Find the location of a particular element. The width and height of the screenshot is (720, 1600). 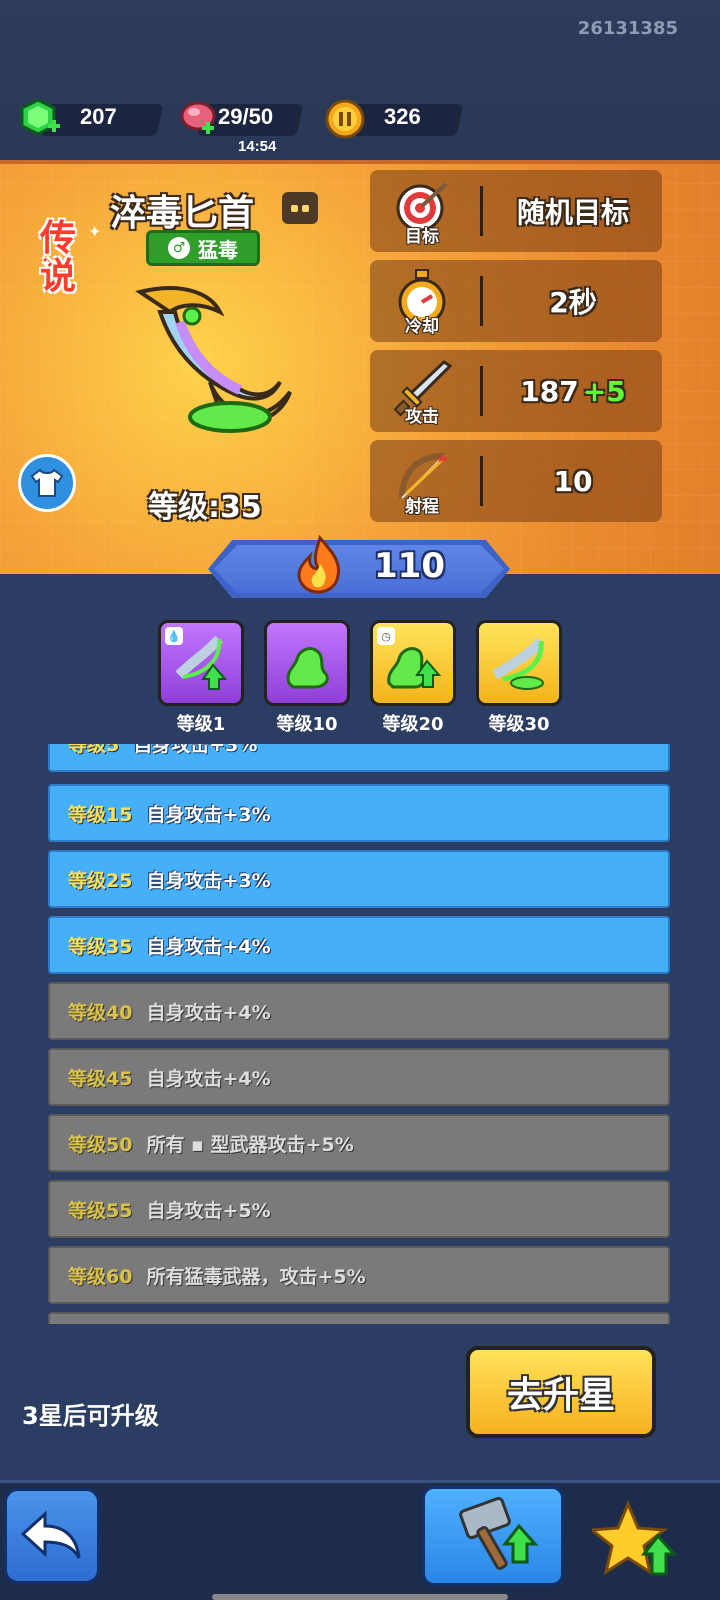

level-bonus-row: 等级15 自身攻击+3% is located at coordinates (359, 813).